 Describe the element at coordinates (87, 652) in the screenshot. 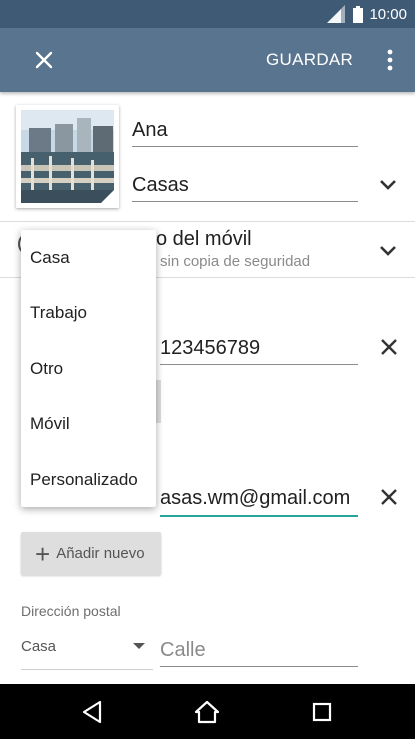

I see `address-type-select: Casa` at that location.